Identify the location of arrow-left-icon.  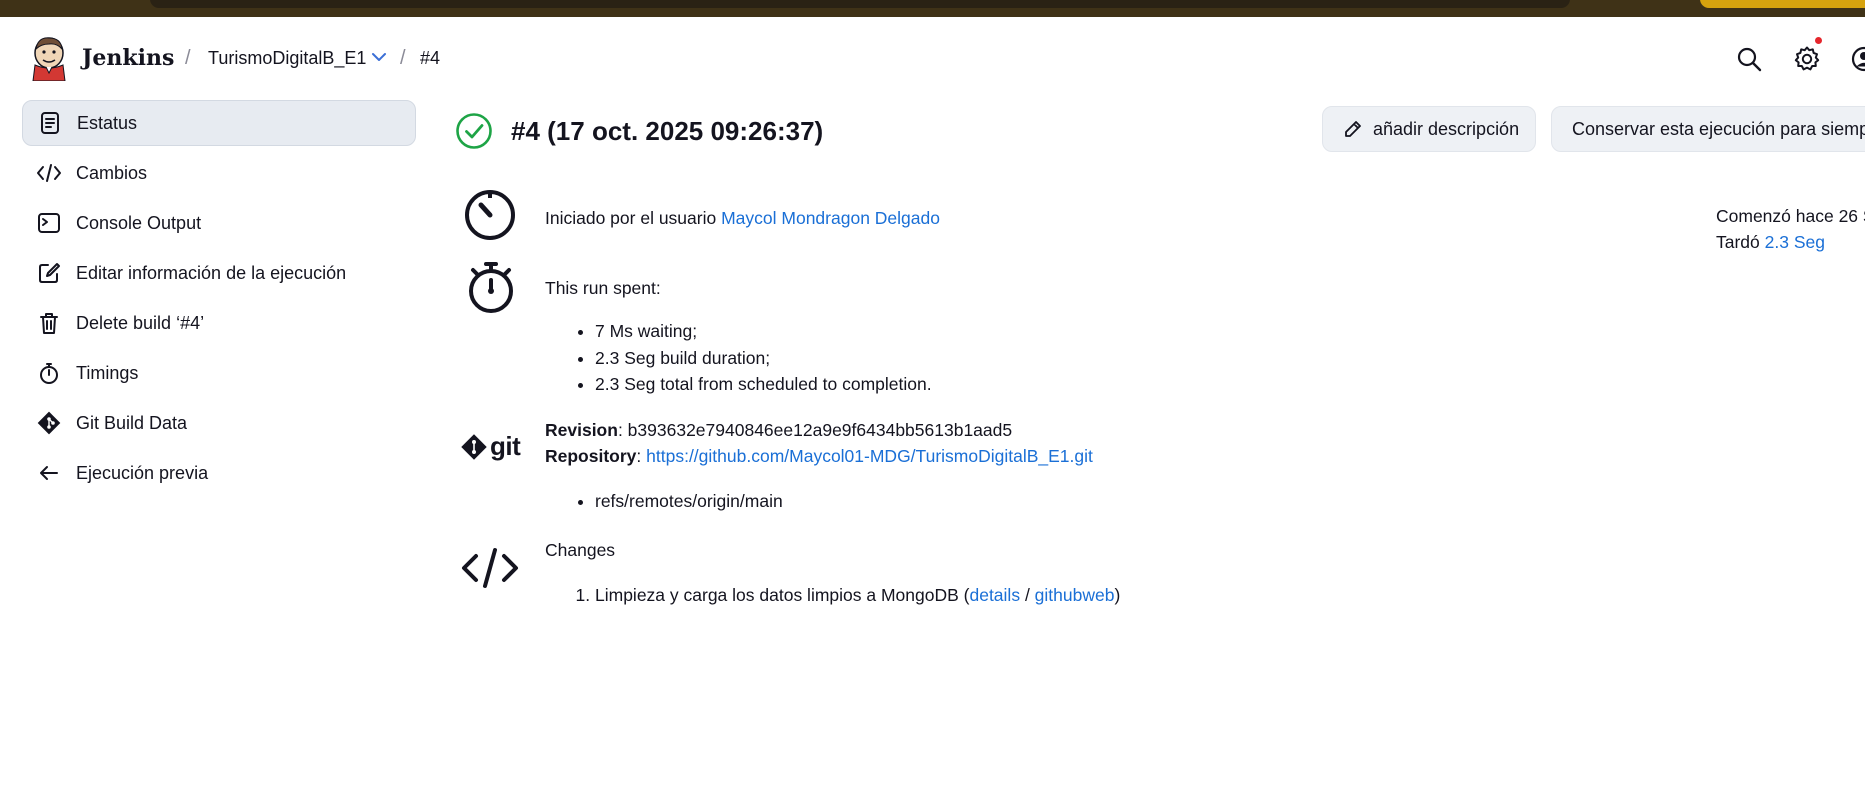
(49, 473).